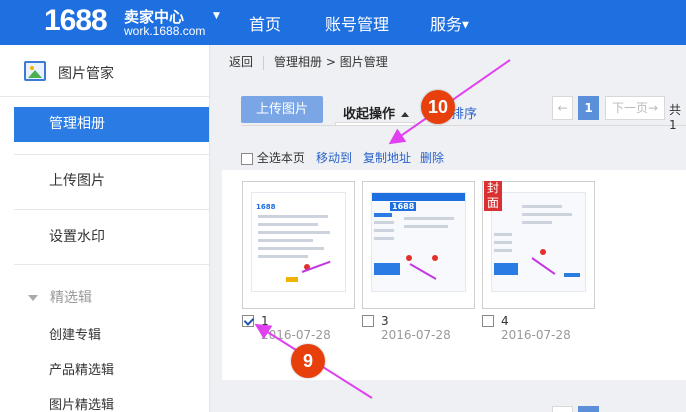 The width and height of the screenshot is (686, 412). What do you see at coordinates (562, 409) in the screenshot?
I see `bottom-prev-page` at bounding box center [562, 409].